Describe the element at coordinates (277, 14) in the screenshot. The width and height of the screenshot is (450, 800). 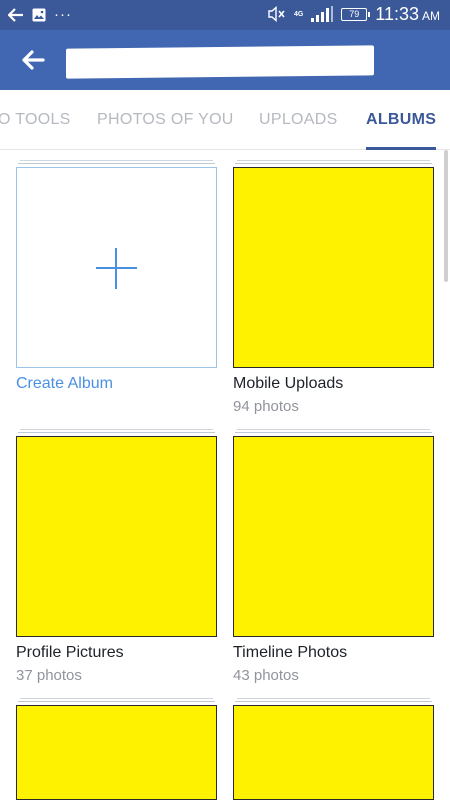
I see `mute-icon` at that location.